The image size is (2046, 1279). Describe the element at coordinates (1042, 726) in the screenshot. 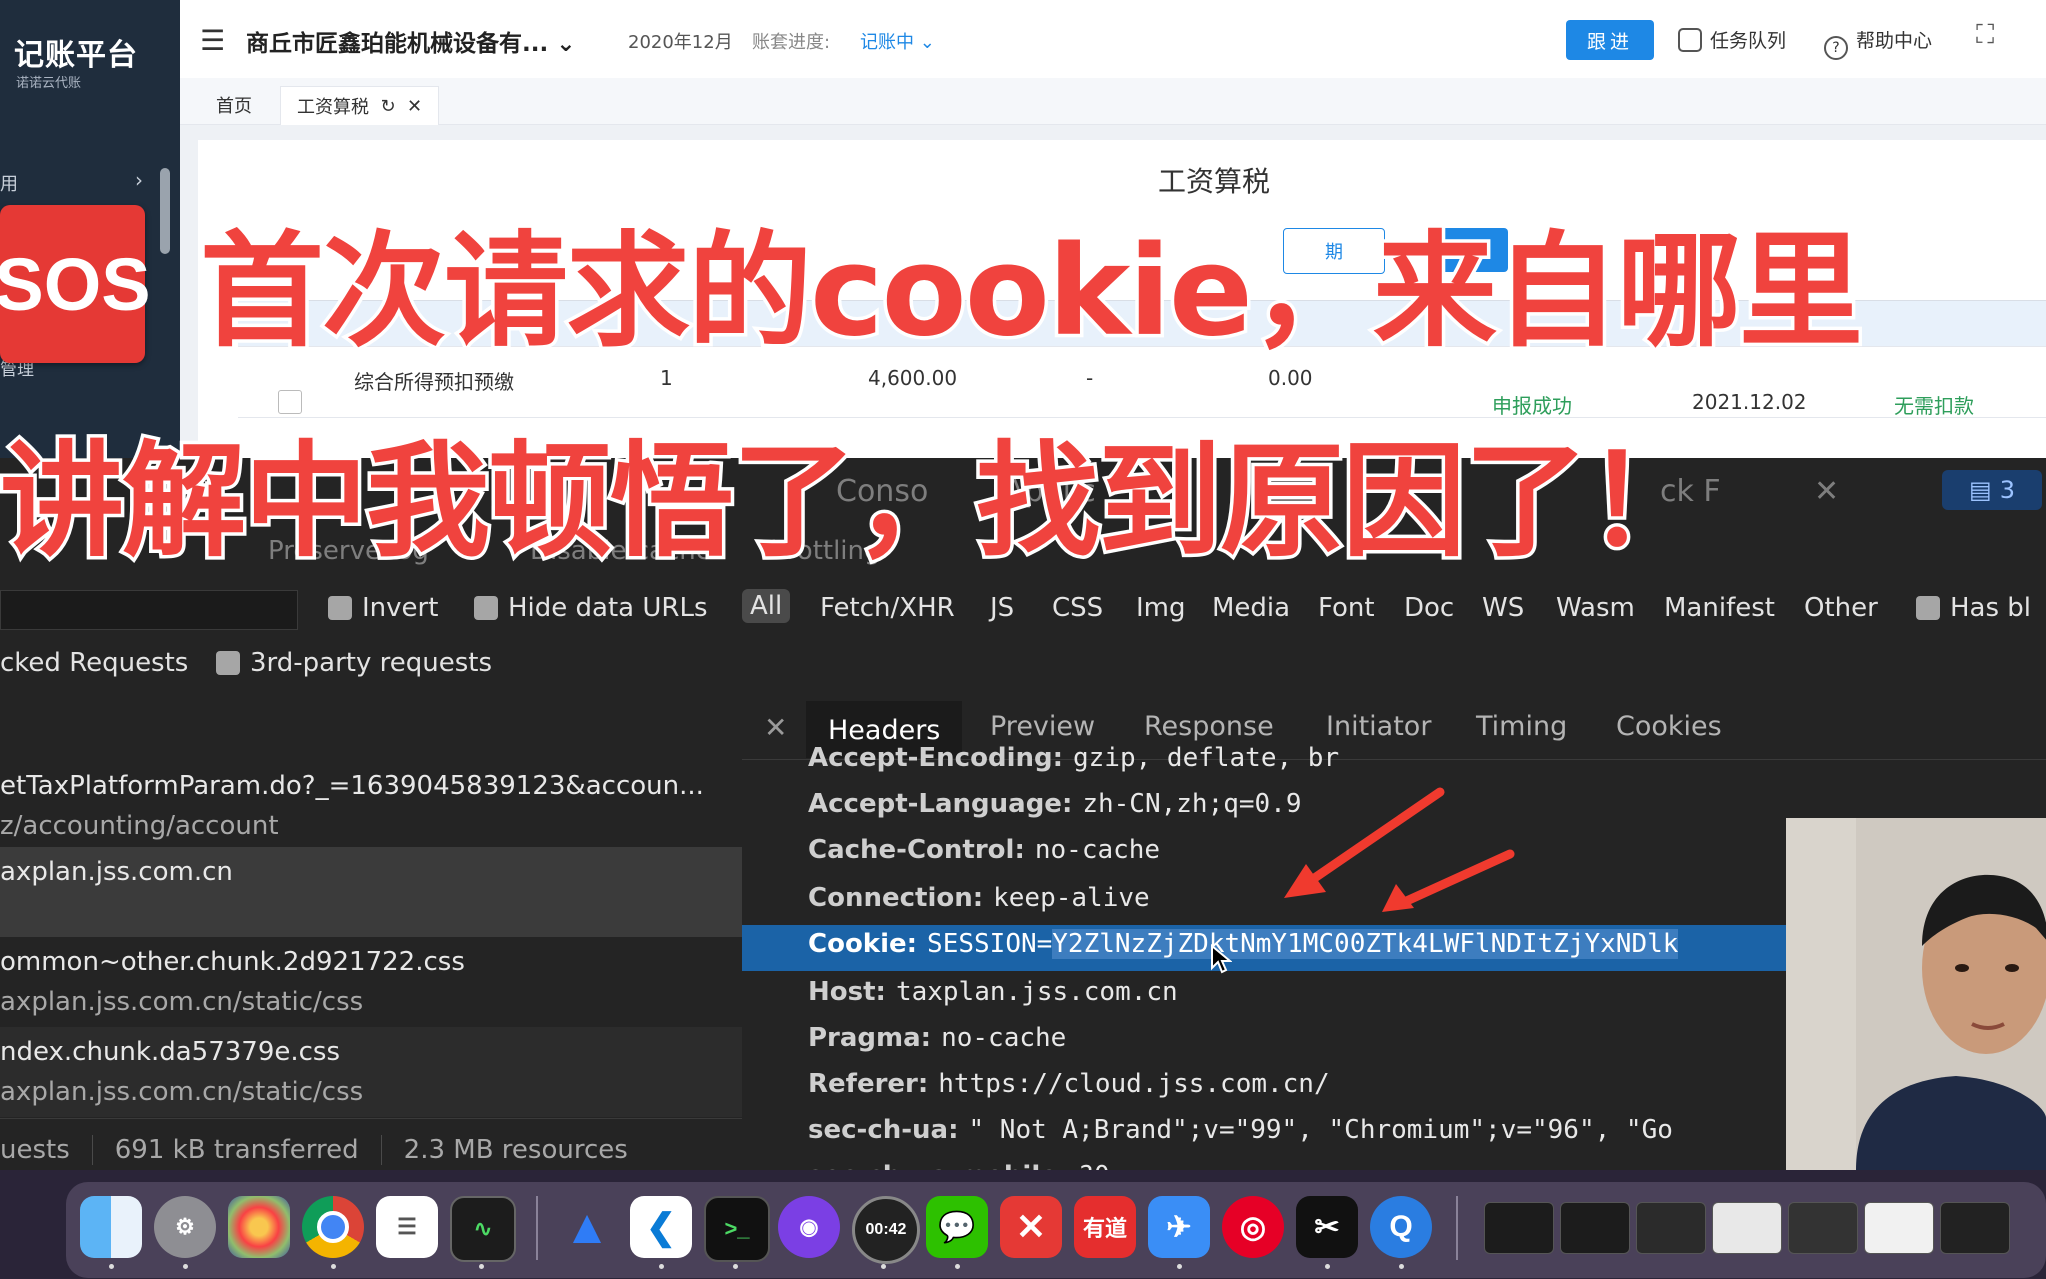

I see `tab-preview: Preview` at that location.